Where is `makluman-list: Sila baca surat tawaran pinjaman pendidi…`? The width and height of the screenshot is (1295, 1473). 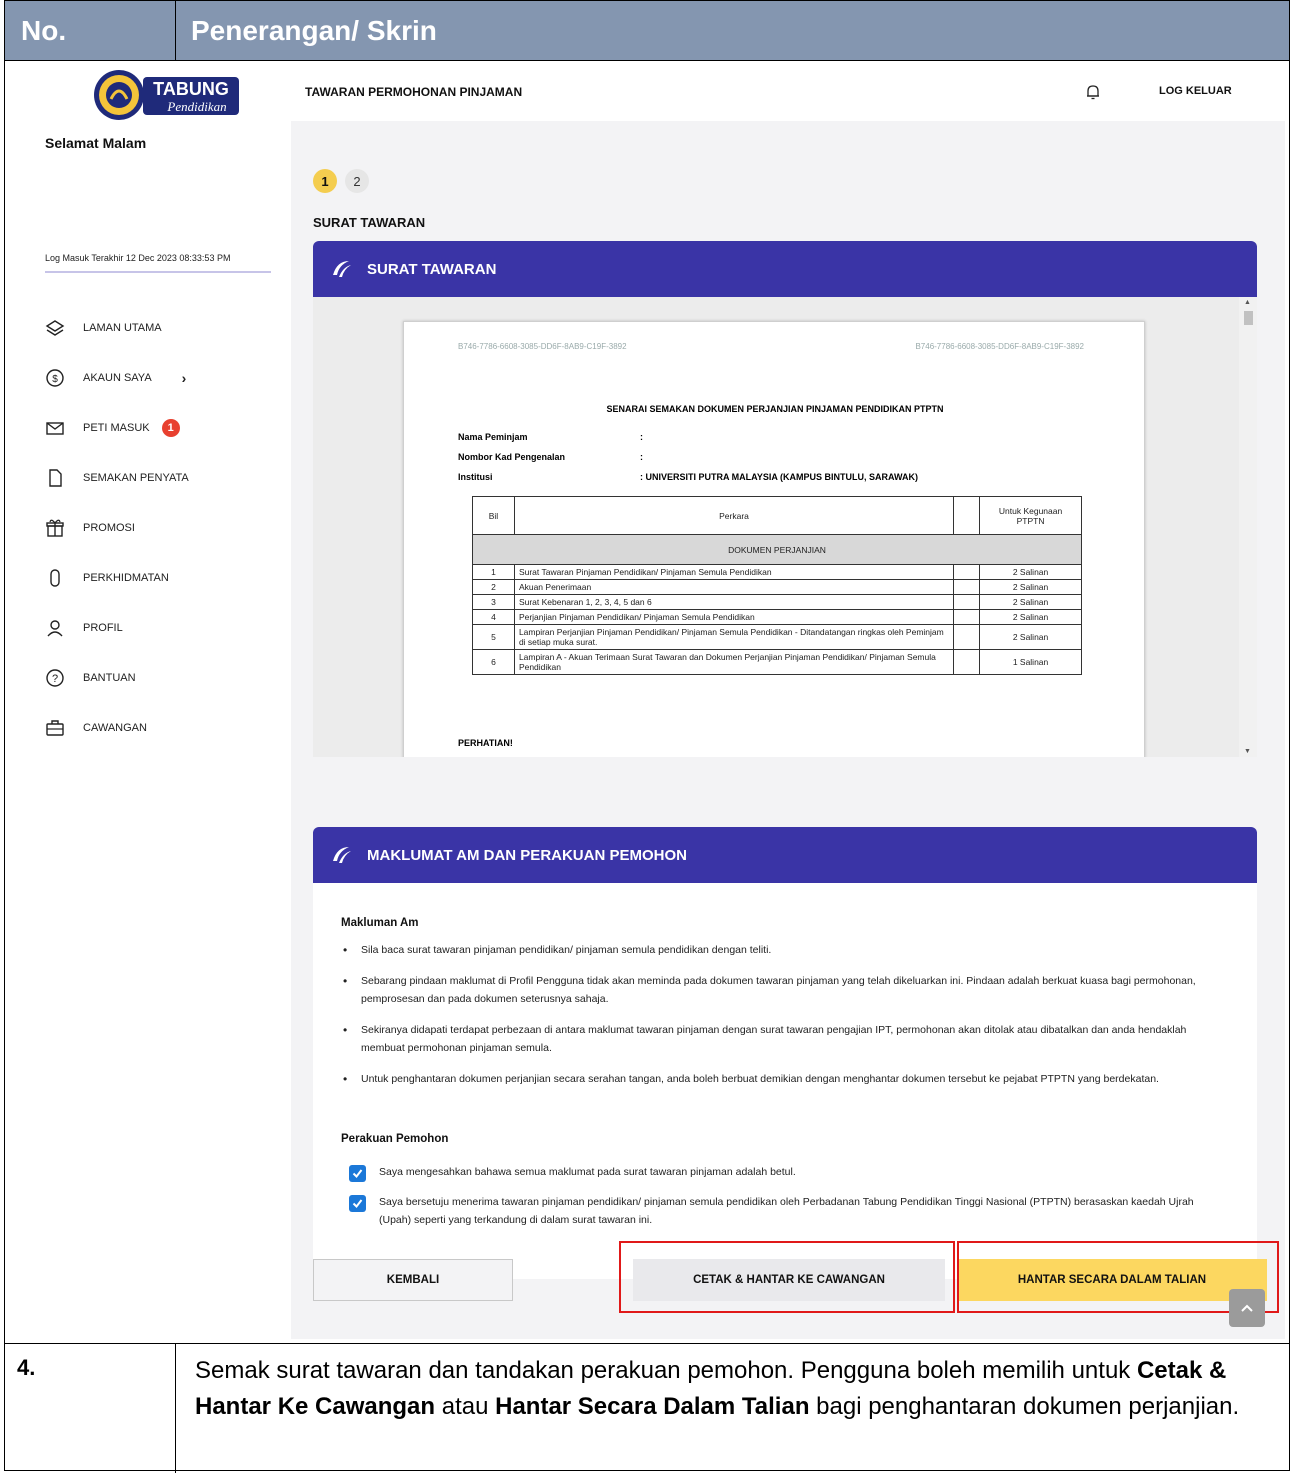 makluman-list: Sila baca surat tawaran pinjaman pendidi… is located at coordinates (781, 1021).